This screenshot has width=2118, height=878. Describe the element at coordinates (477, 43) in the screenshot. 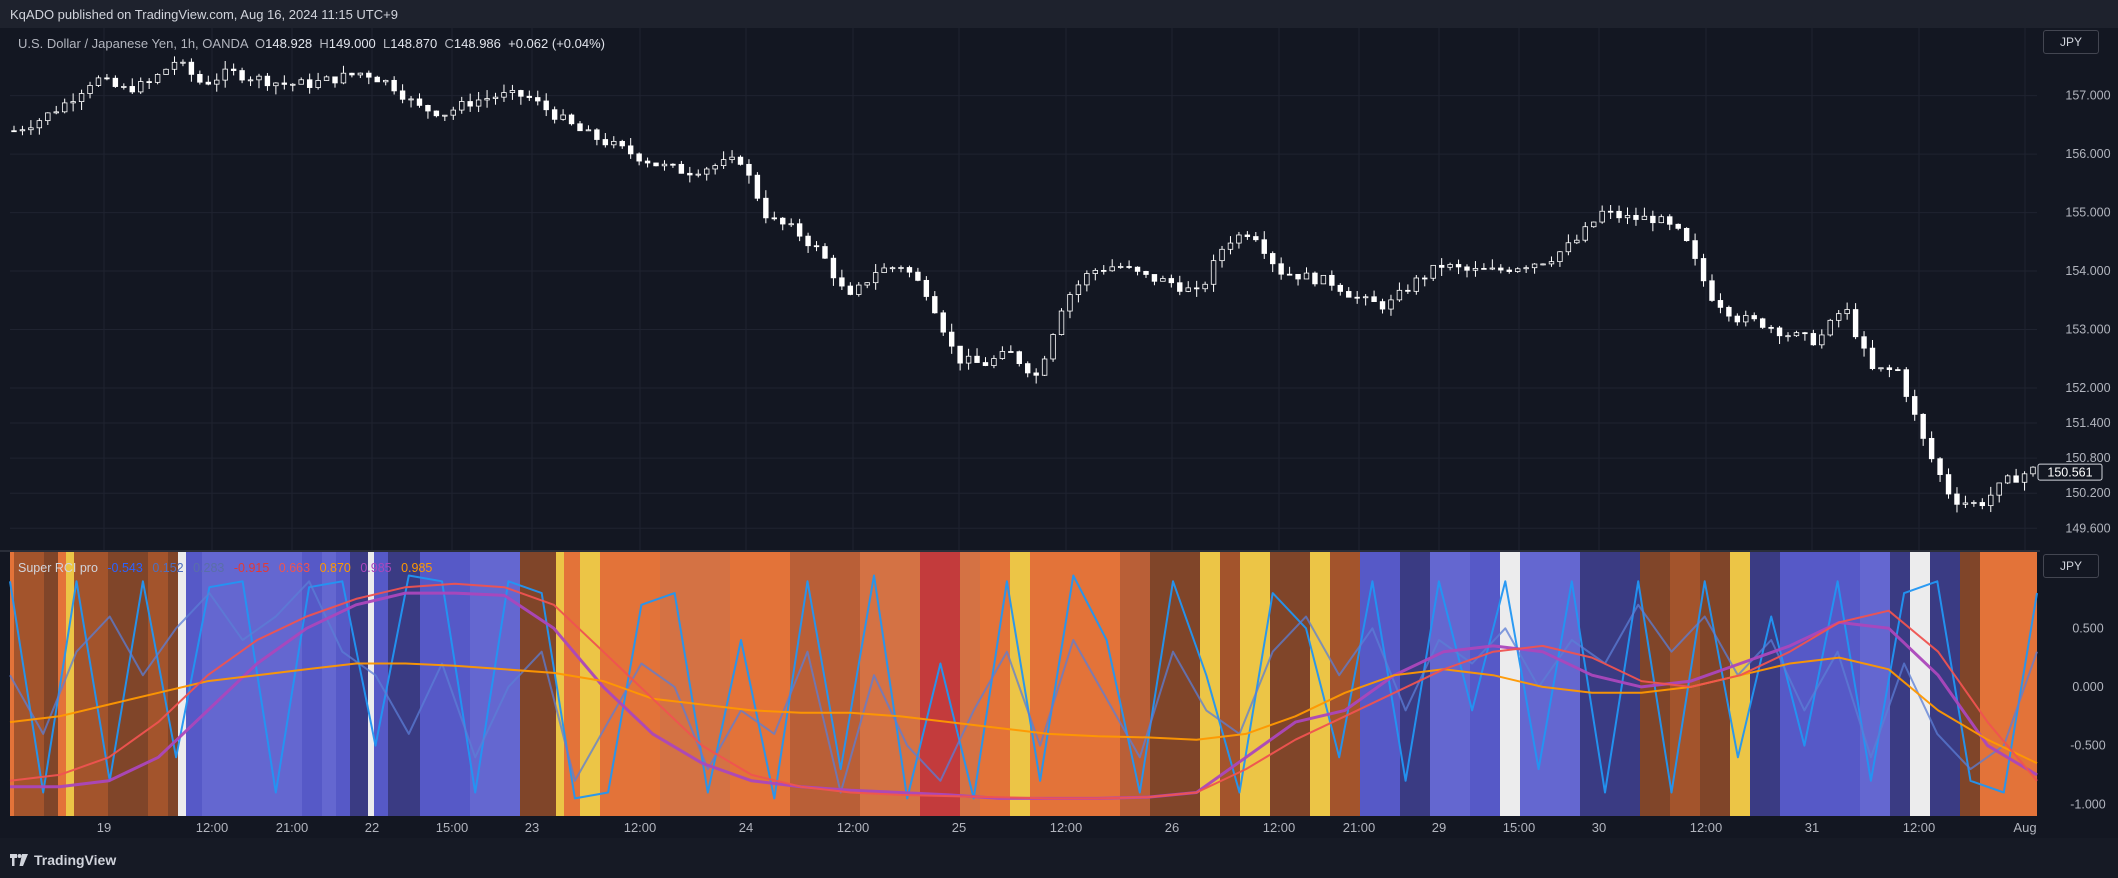

I see `close-value: 148.986` at that location.